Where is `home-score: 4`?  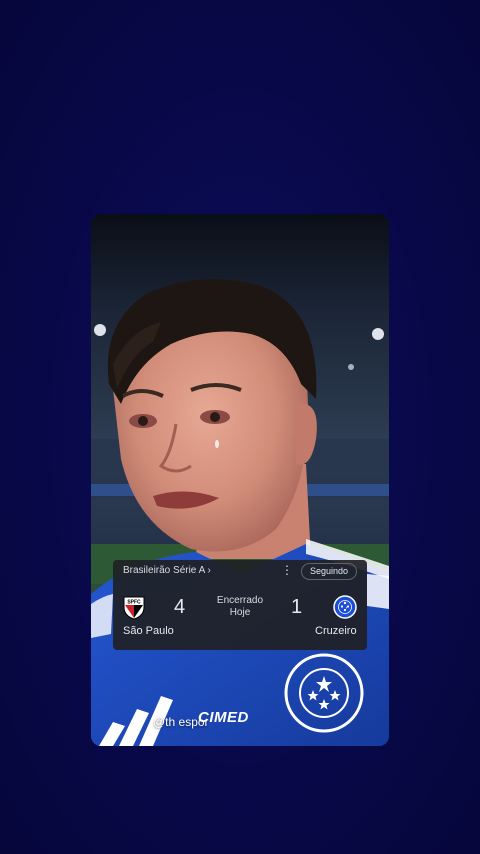 home-score: 4 is located at coordinates (180, 607).